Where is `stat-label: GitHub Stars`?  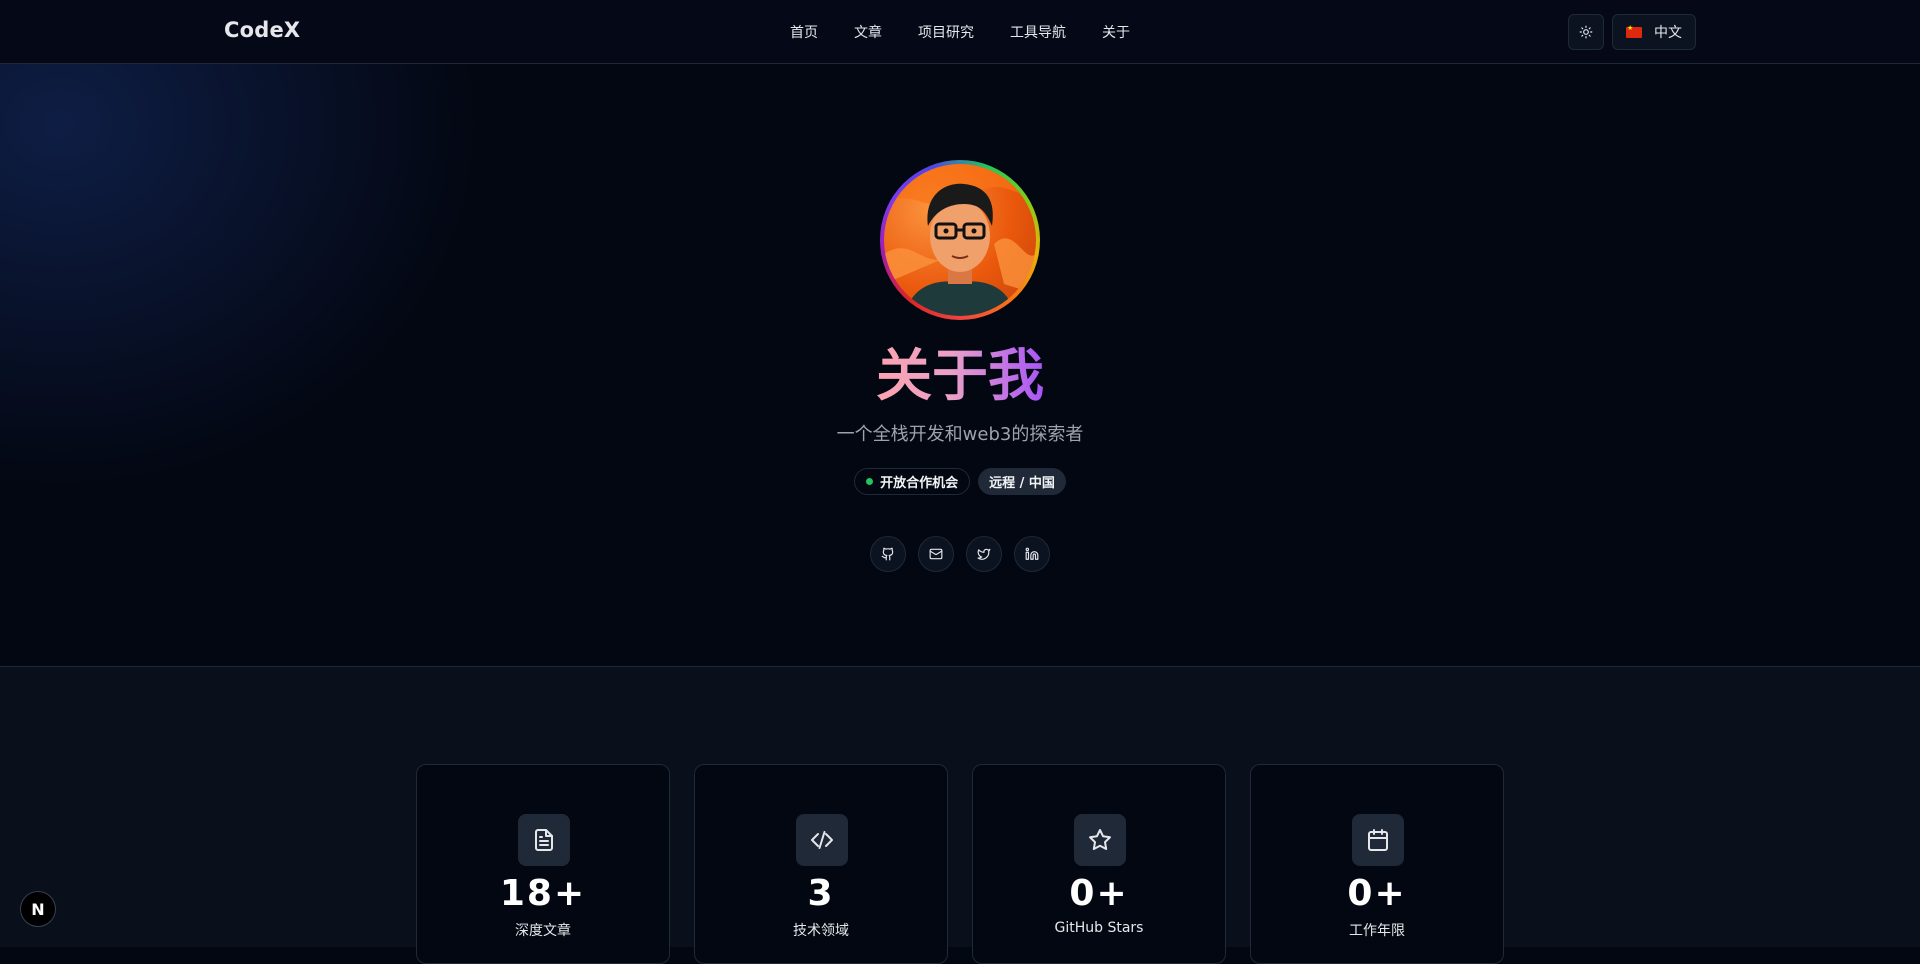
stat-label: GitHub Stars is located at coordinates (1099, 928).